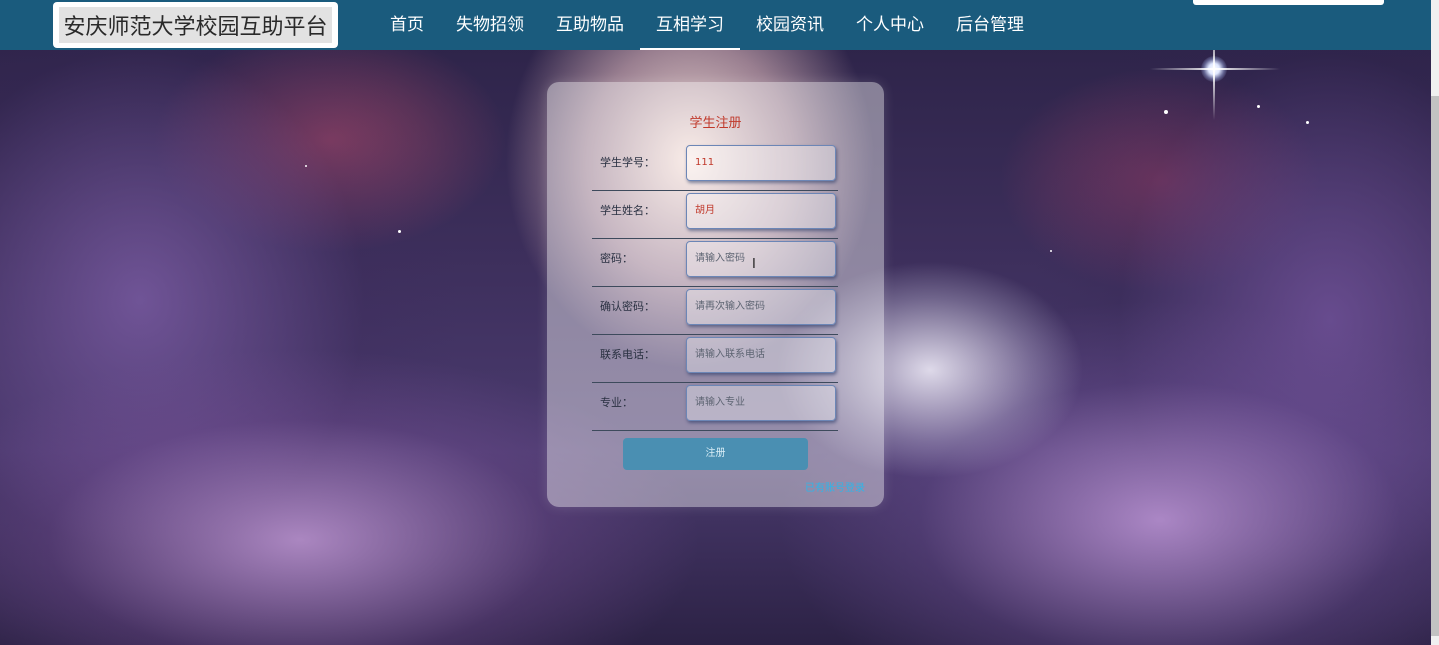 This screenshot has width=1439, height=645. I want to click on nav-item-home: 首页, so click(407, 25).